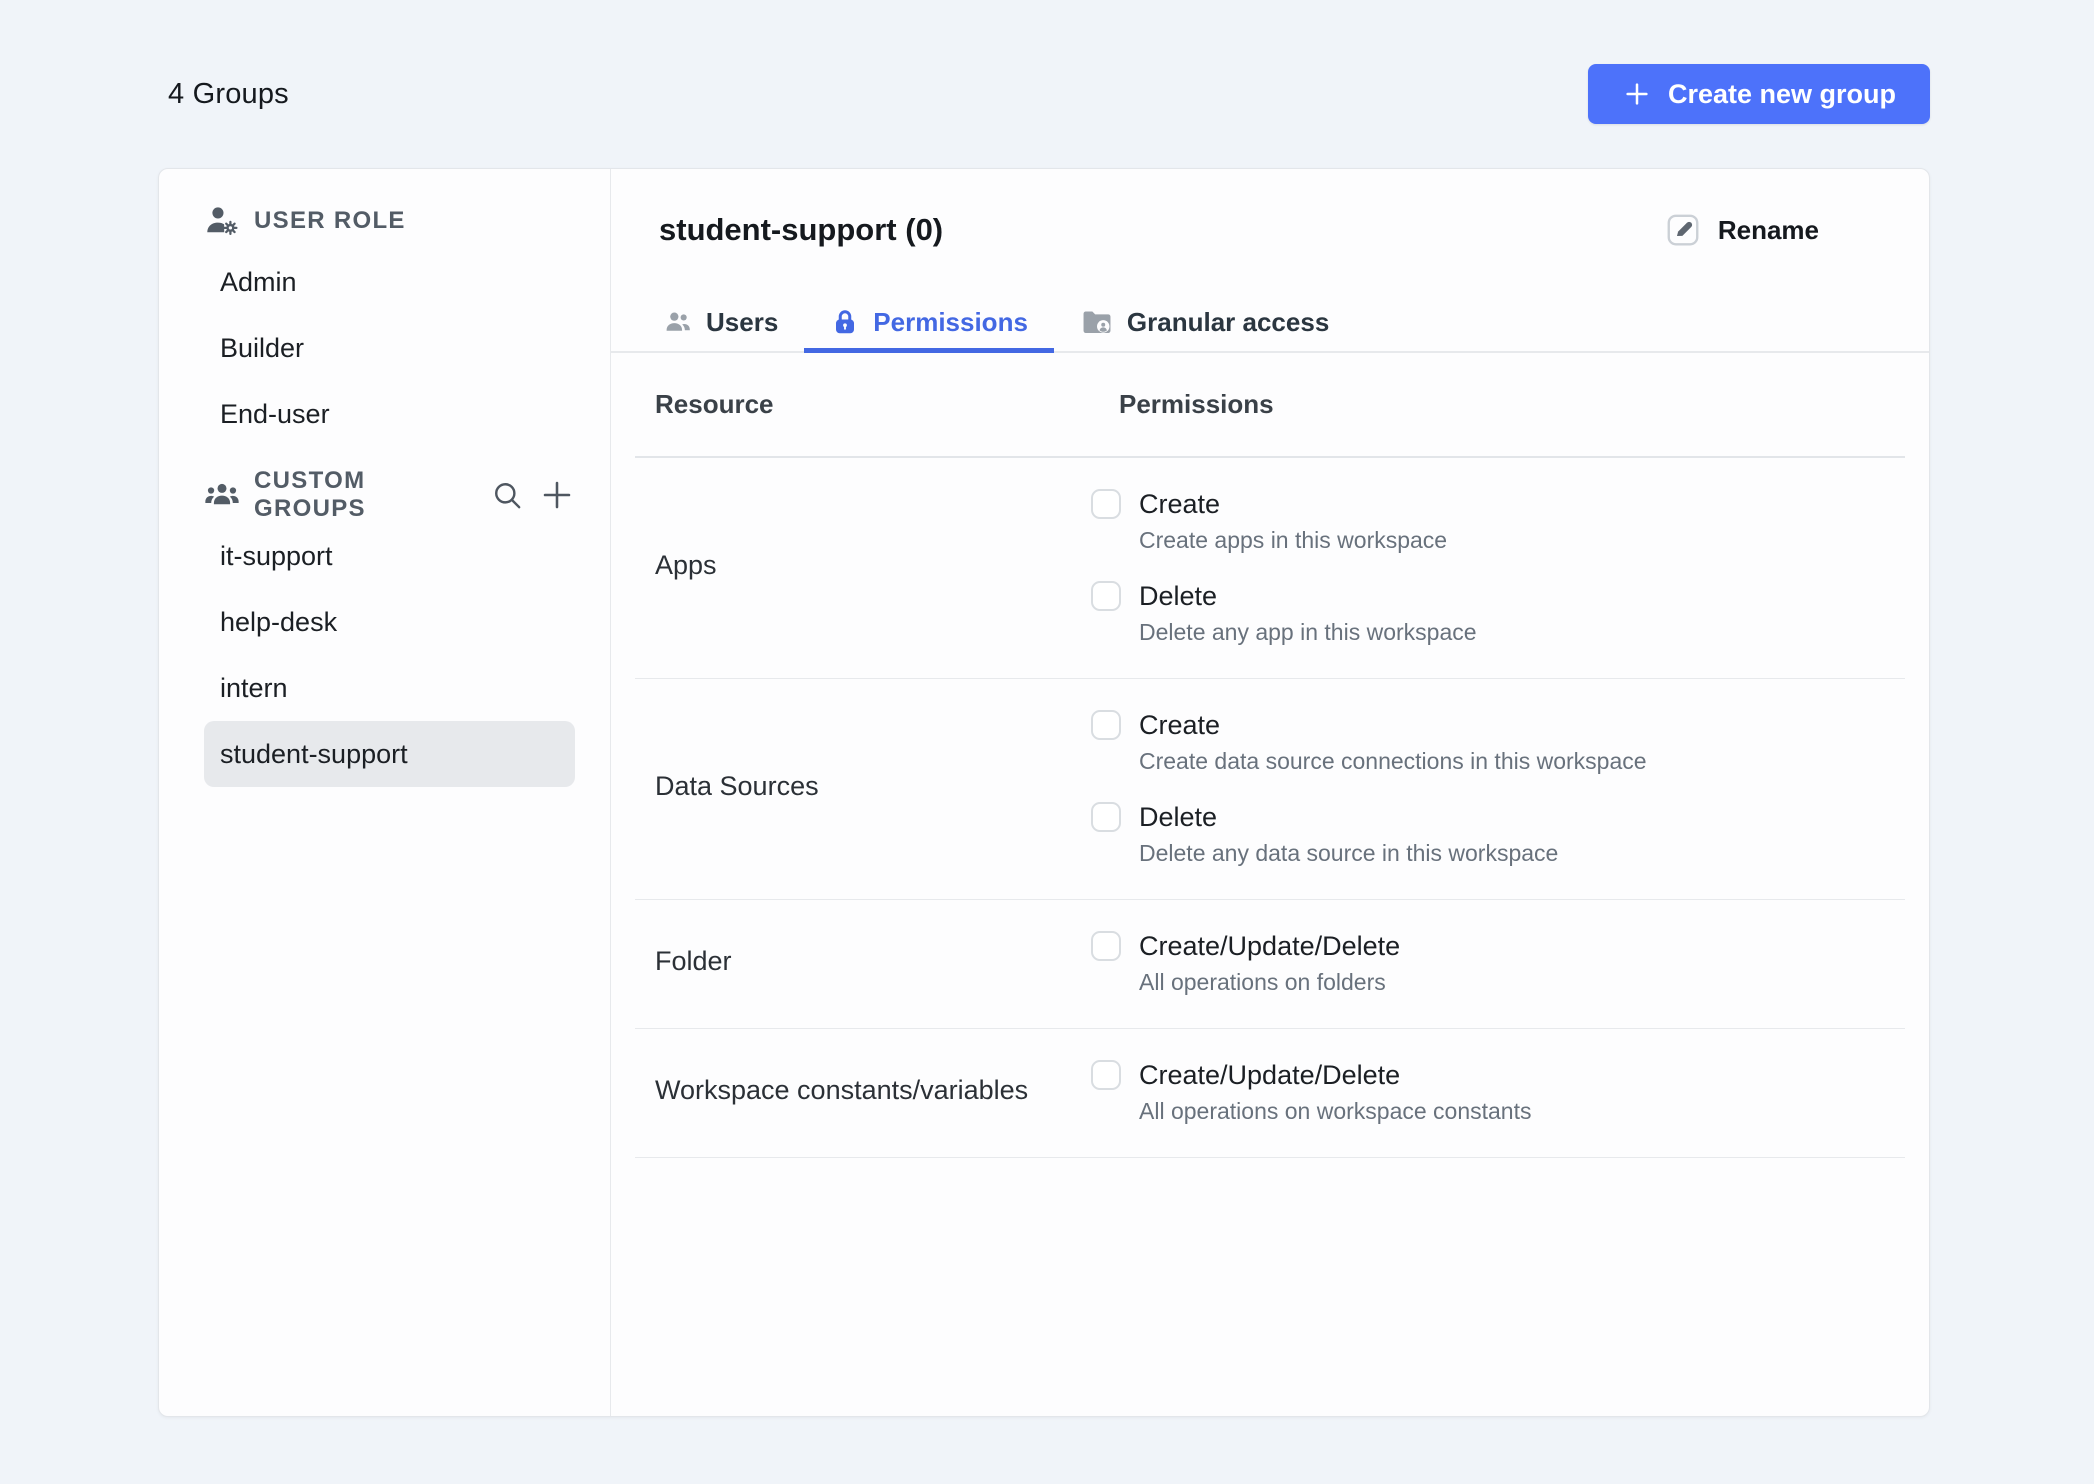 The image size is (2094, 1484). Describe the element at coordinates (279, 621) in the screenshot. I see `sidebar-item-label: help-desk` at that location.